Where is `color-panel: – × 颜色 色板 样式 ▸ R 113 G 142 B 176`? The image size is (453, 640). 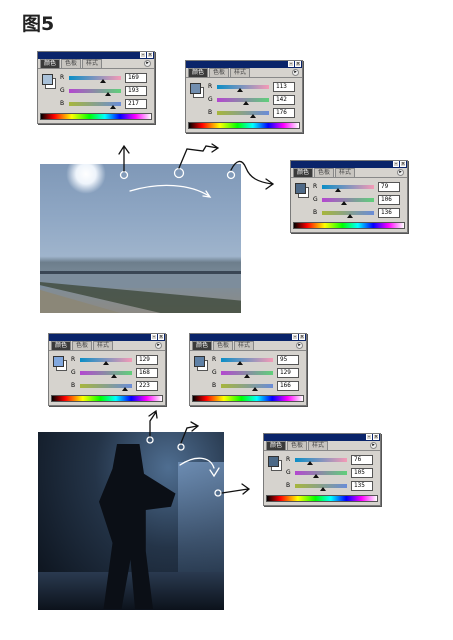
color-panel: – × 颜色 色板 样式 ▸ R 113 G 142 B 176 is located at coordinates (244, 96).